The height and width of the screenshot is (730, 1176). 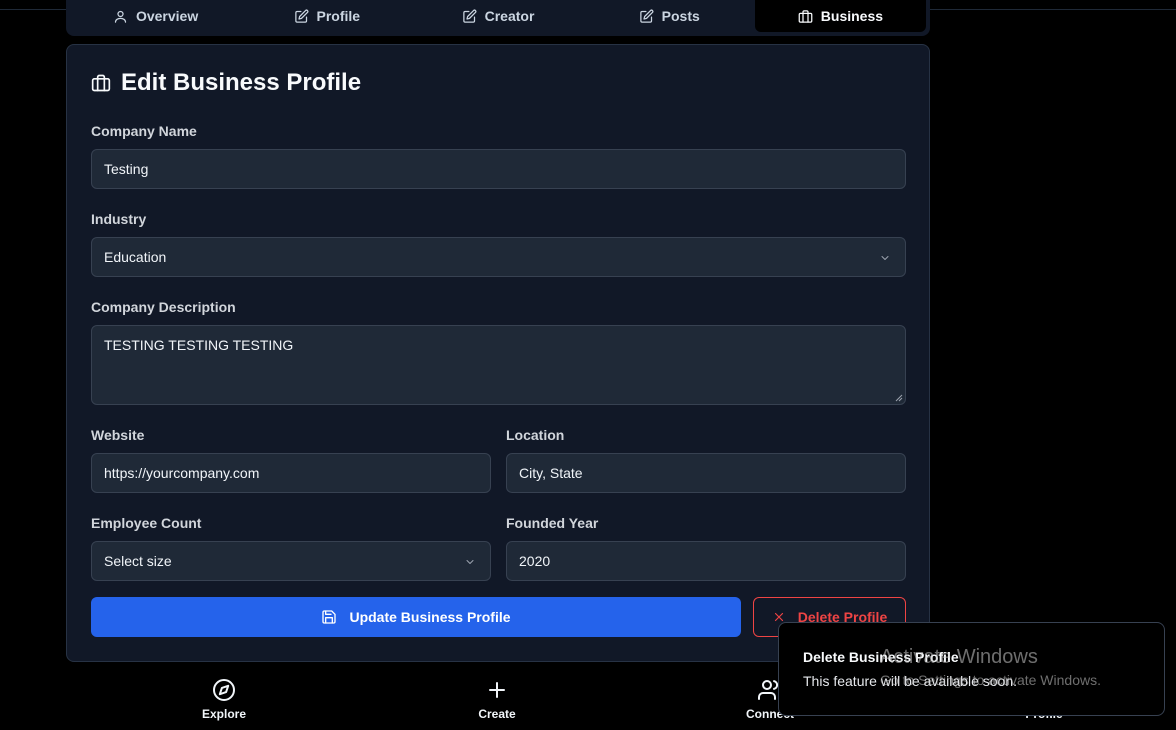 What do you see at coordinates (119, 219) in the screenshot?
I see `industry-label: Industry` at bounding box center [119, 219].